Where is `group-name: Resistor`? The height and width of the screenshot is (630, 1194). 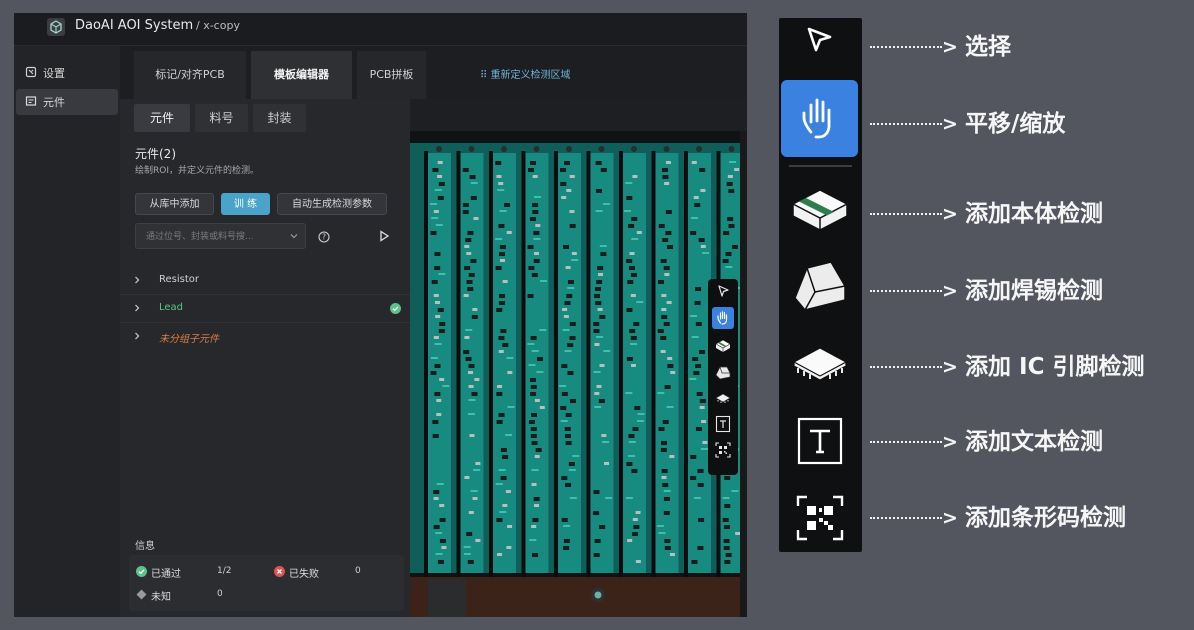 group-name: Resistor is located at coordinates (179, 279).